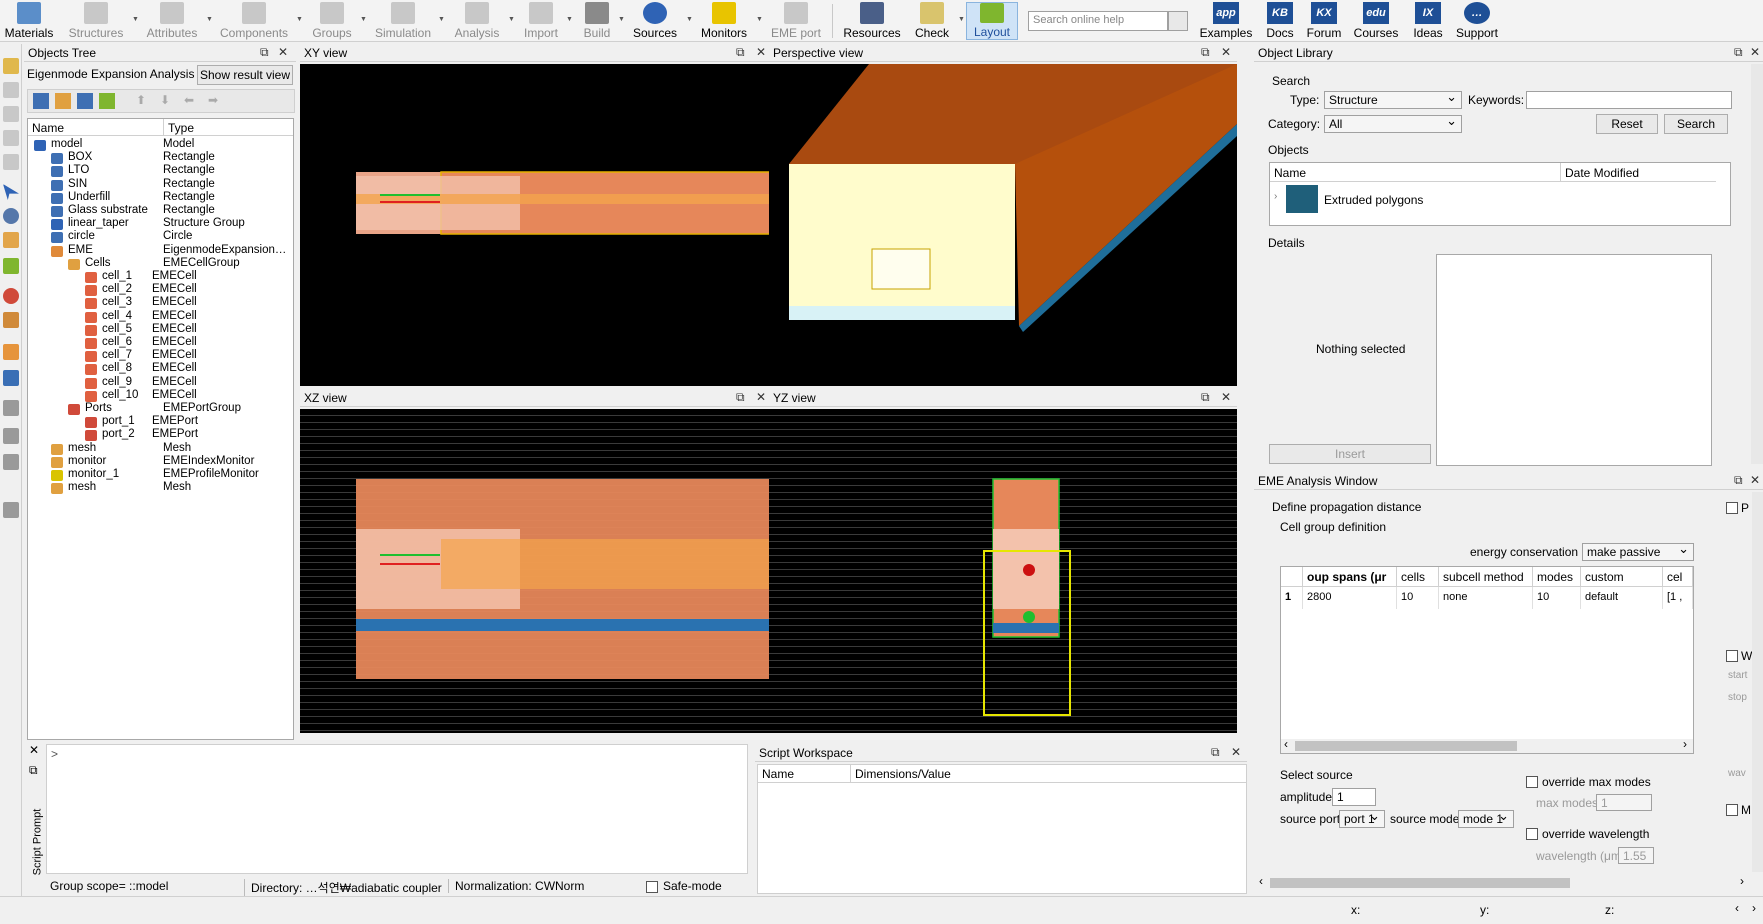 This screenshot has width=1763, height=924. Describe the element at coordinates (11, 320) in the screenshot. I see `grid-snap-icon` at that location.